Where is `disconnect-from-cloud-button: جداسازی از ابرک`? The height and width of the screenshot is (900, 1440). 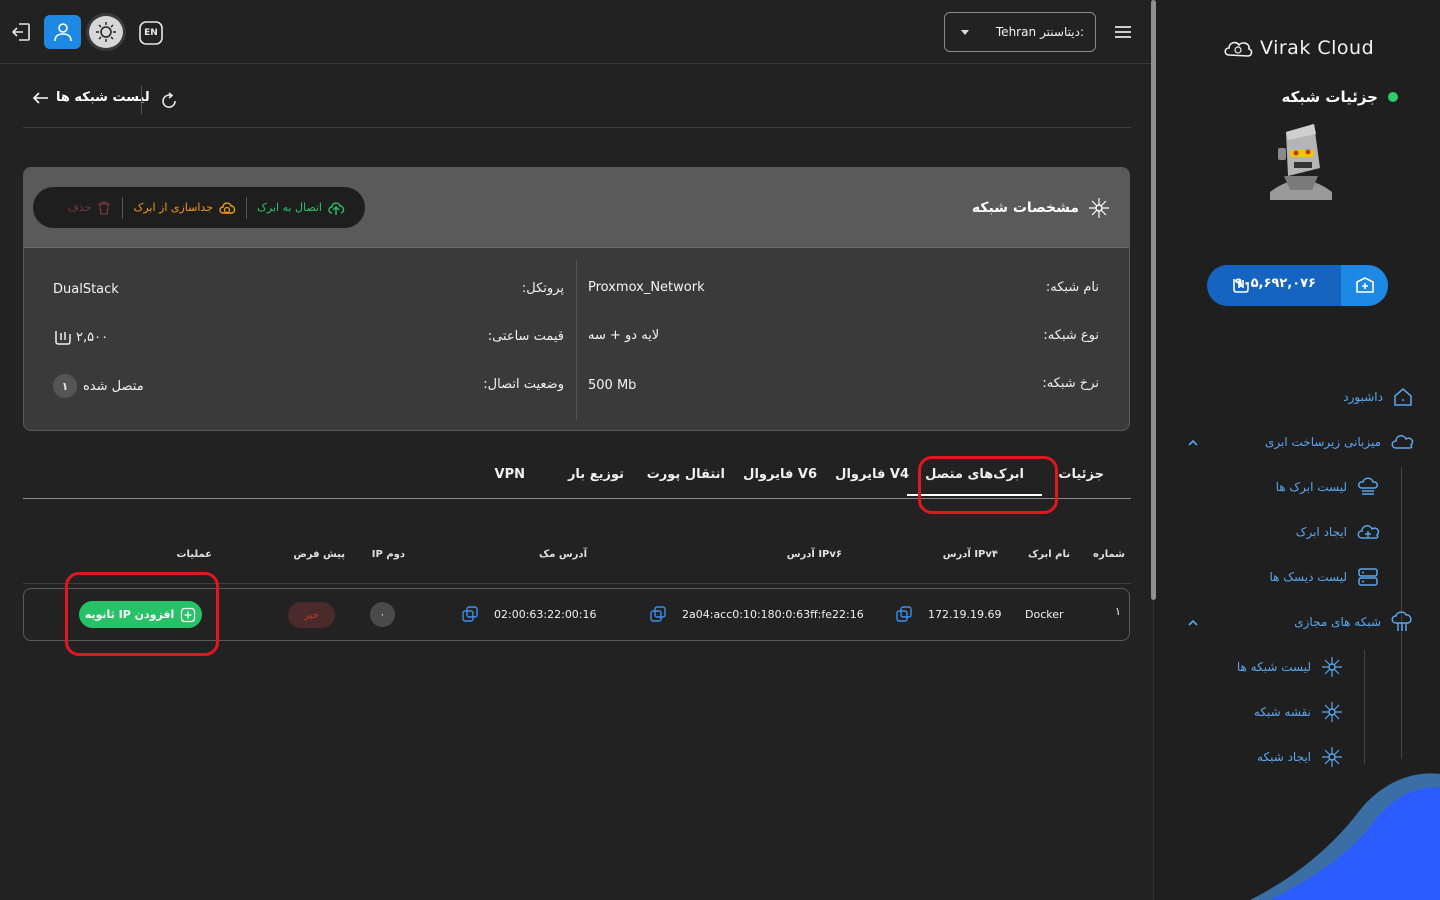
disconnect-from-cloud-button: جداسازی از ابرک is located at coordinates (184, 208).